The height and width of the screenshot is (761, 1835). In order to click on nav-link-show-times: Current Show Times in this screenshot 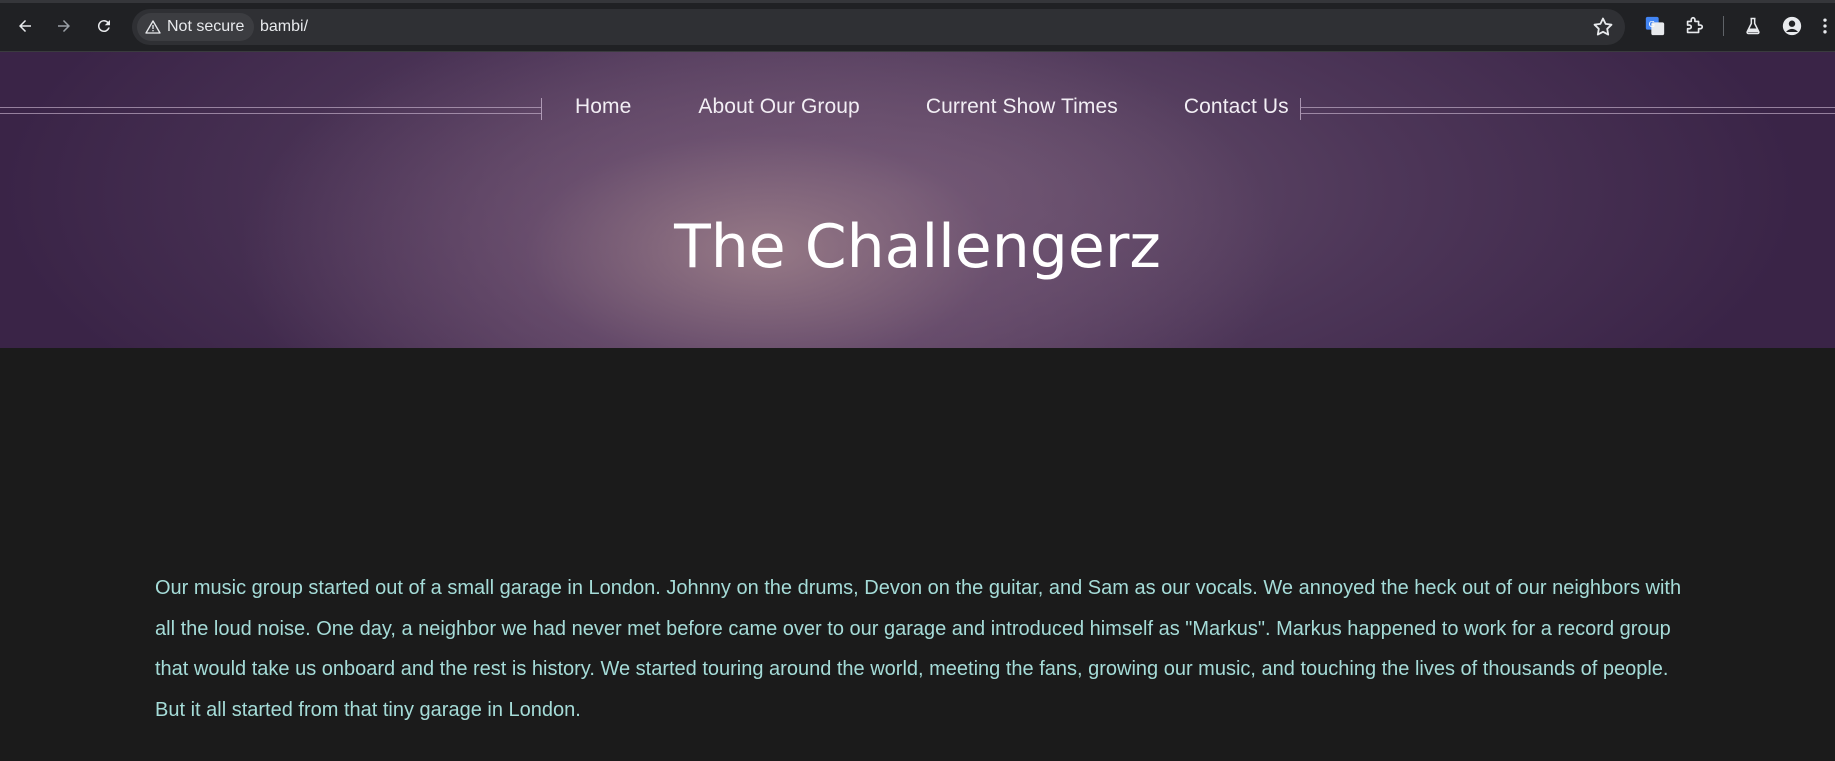, I will do `click(1022, 107)`.